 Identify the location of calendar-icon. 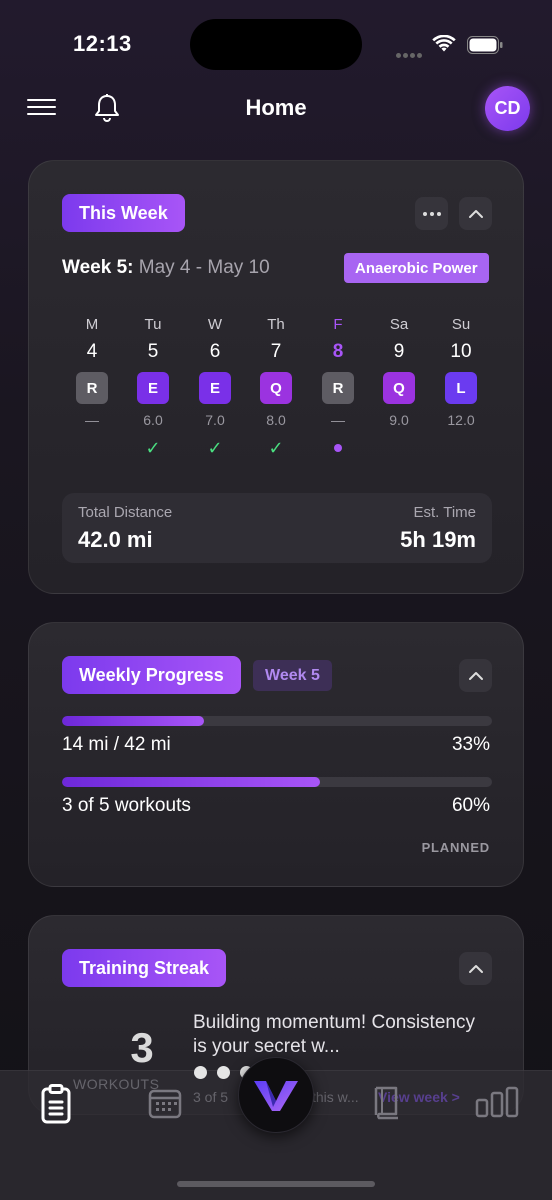
(165, 1103).